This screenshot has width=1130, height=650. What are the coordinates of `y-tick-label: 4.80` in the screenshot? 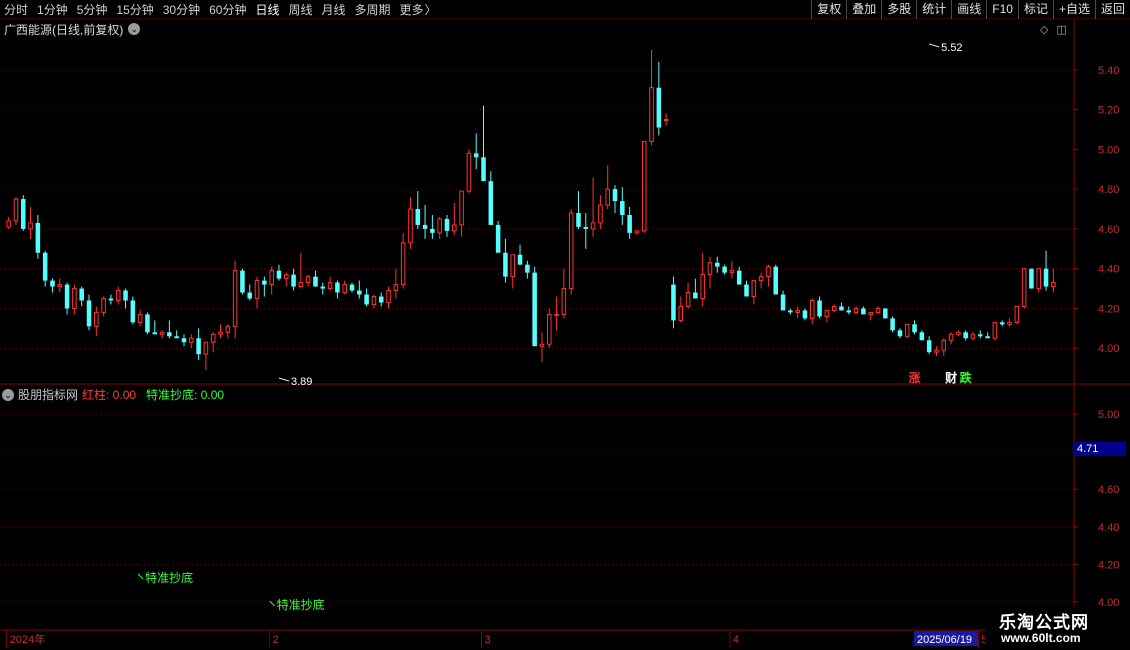 It's located at (1108, 190).